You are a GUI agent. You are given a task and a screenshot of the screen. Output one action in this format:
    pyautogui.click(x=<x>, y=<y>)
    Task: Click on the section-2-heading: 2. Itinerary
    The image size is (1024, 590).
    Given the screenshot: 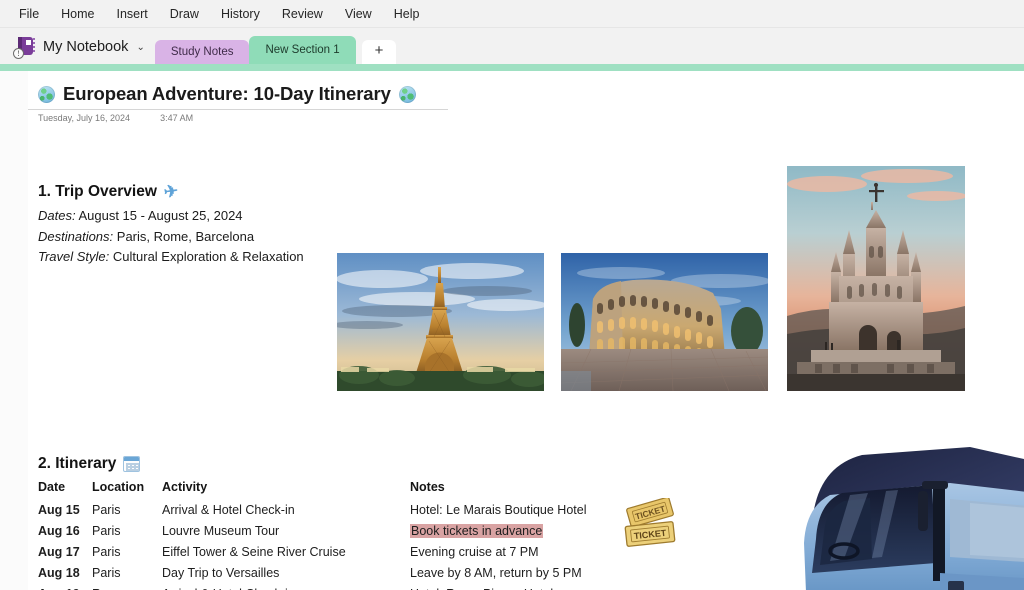 What is the action you would take?
    pyautogui.click(x=338, y=464)
    